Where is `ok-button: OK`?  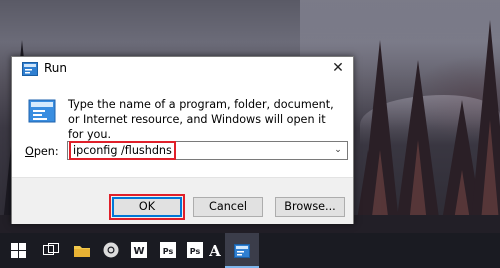 ok-button: OK is located at coordinates (147, 207).